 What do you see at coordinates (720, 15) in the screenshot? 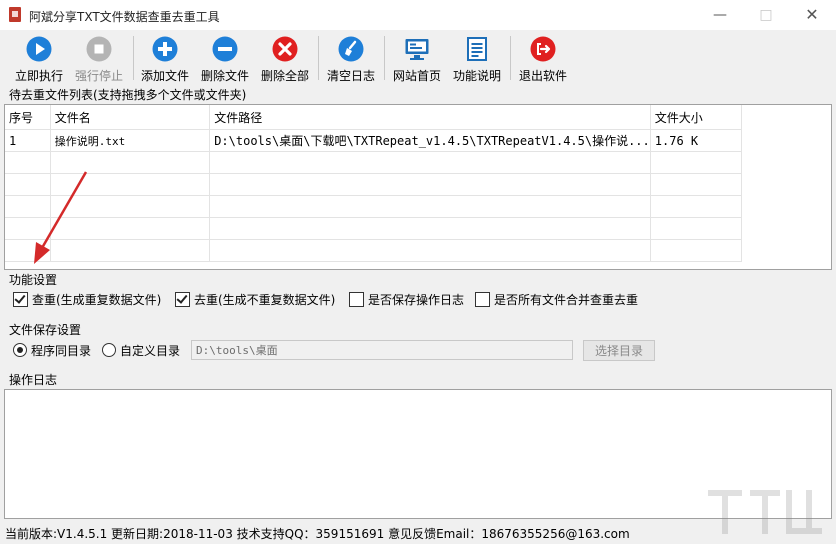
I see `minimize-icon: —` at bounding box center [720, 15].